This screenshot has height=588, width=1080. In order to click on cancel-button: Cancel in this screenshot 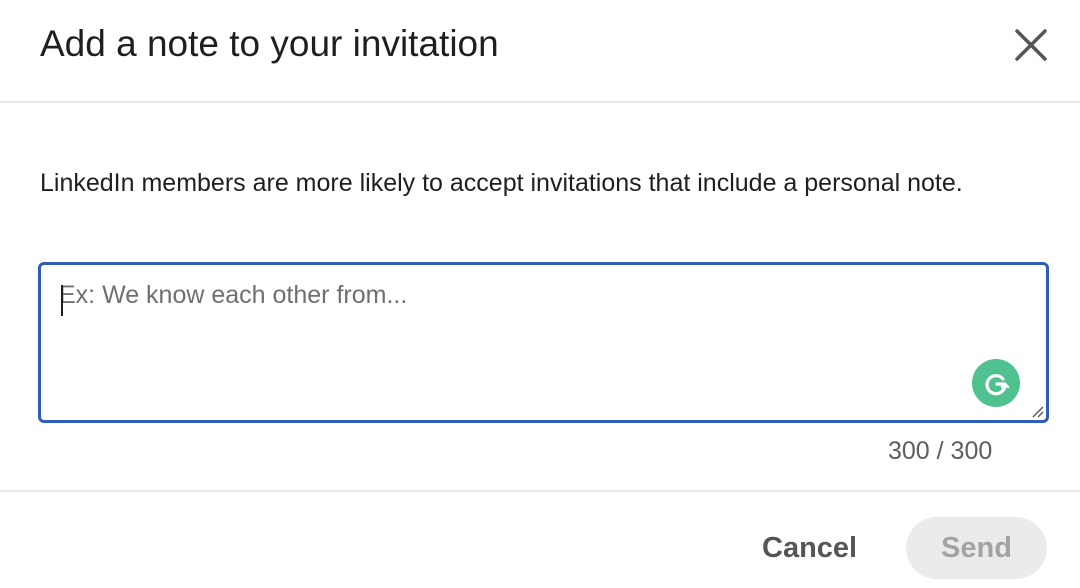, I will do `click(809, 548)`.